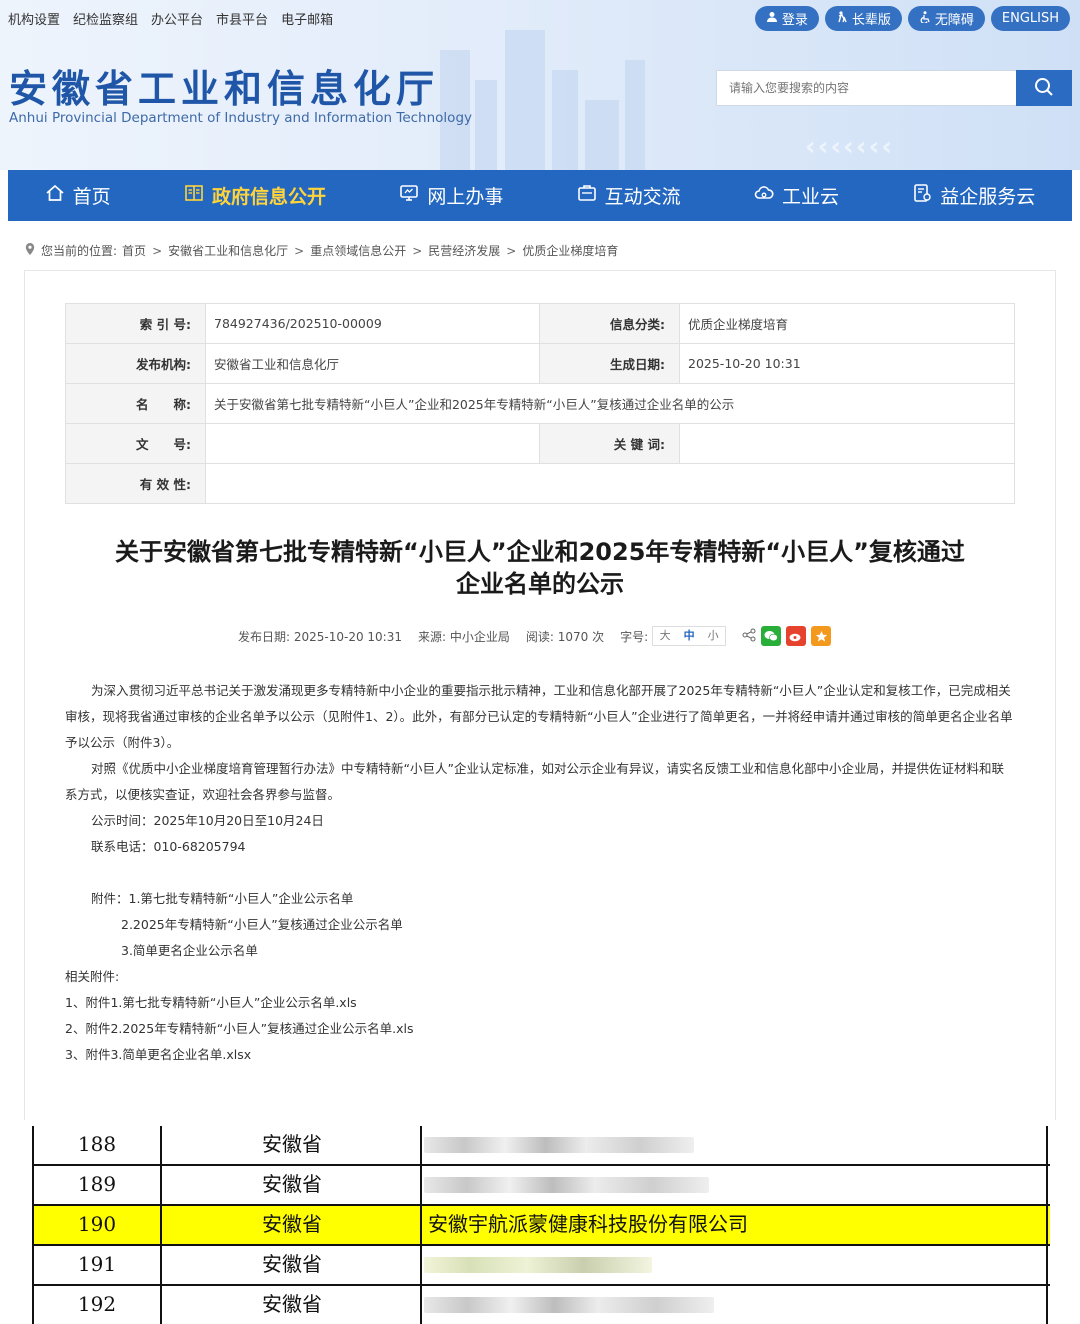 The image size is (1080, 1324). I want to click on breadcrumb-link: 重点领域信息公开, so click(358, 250).